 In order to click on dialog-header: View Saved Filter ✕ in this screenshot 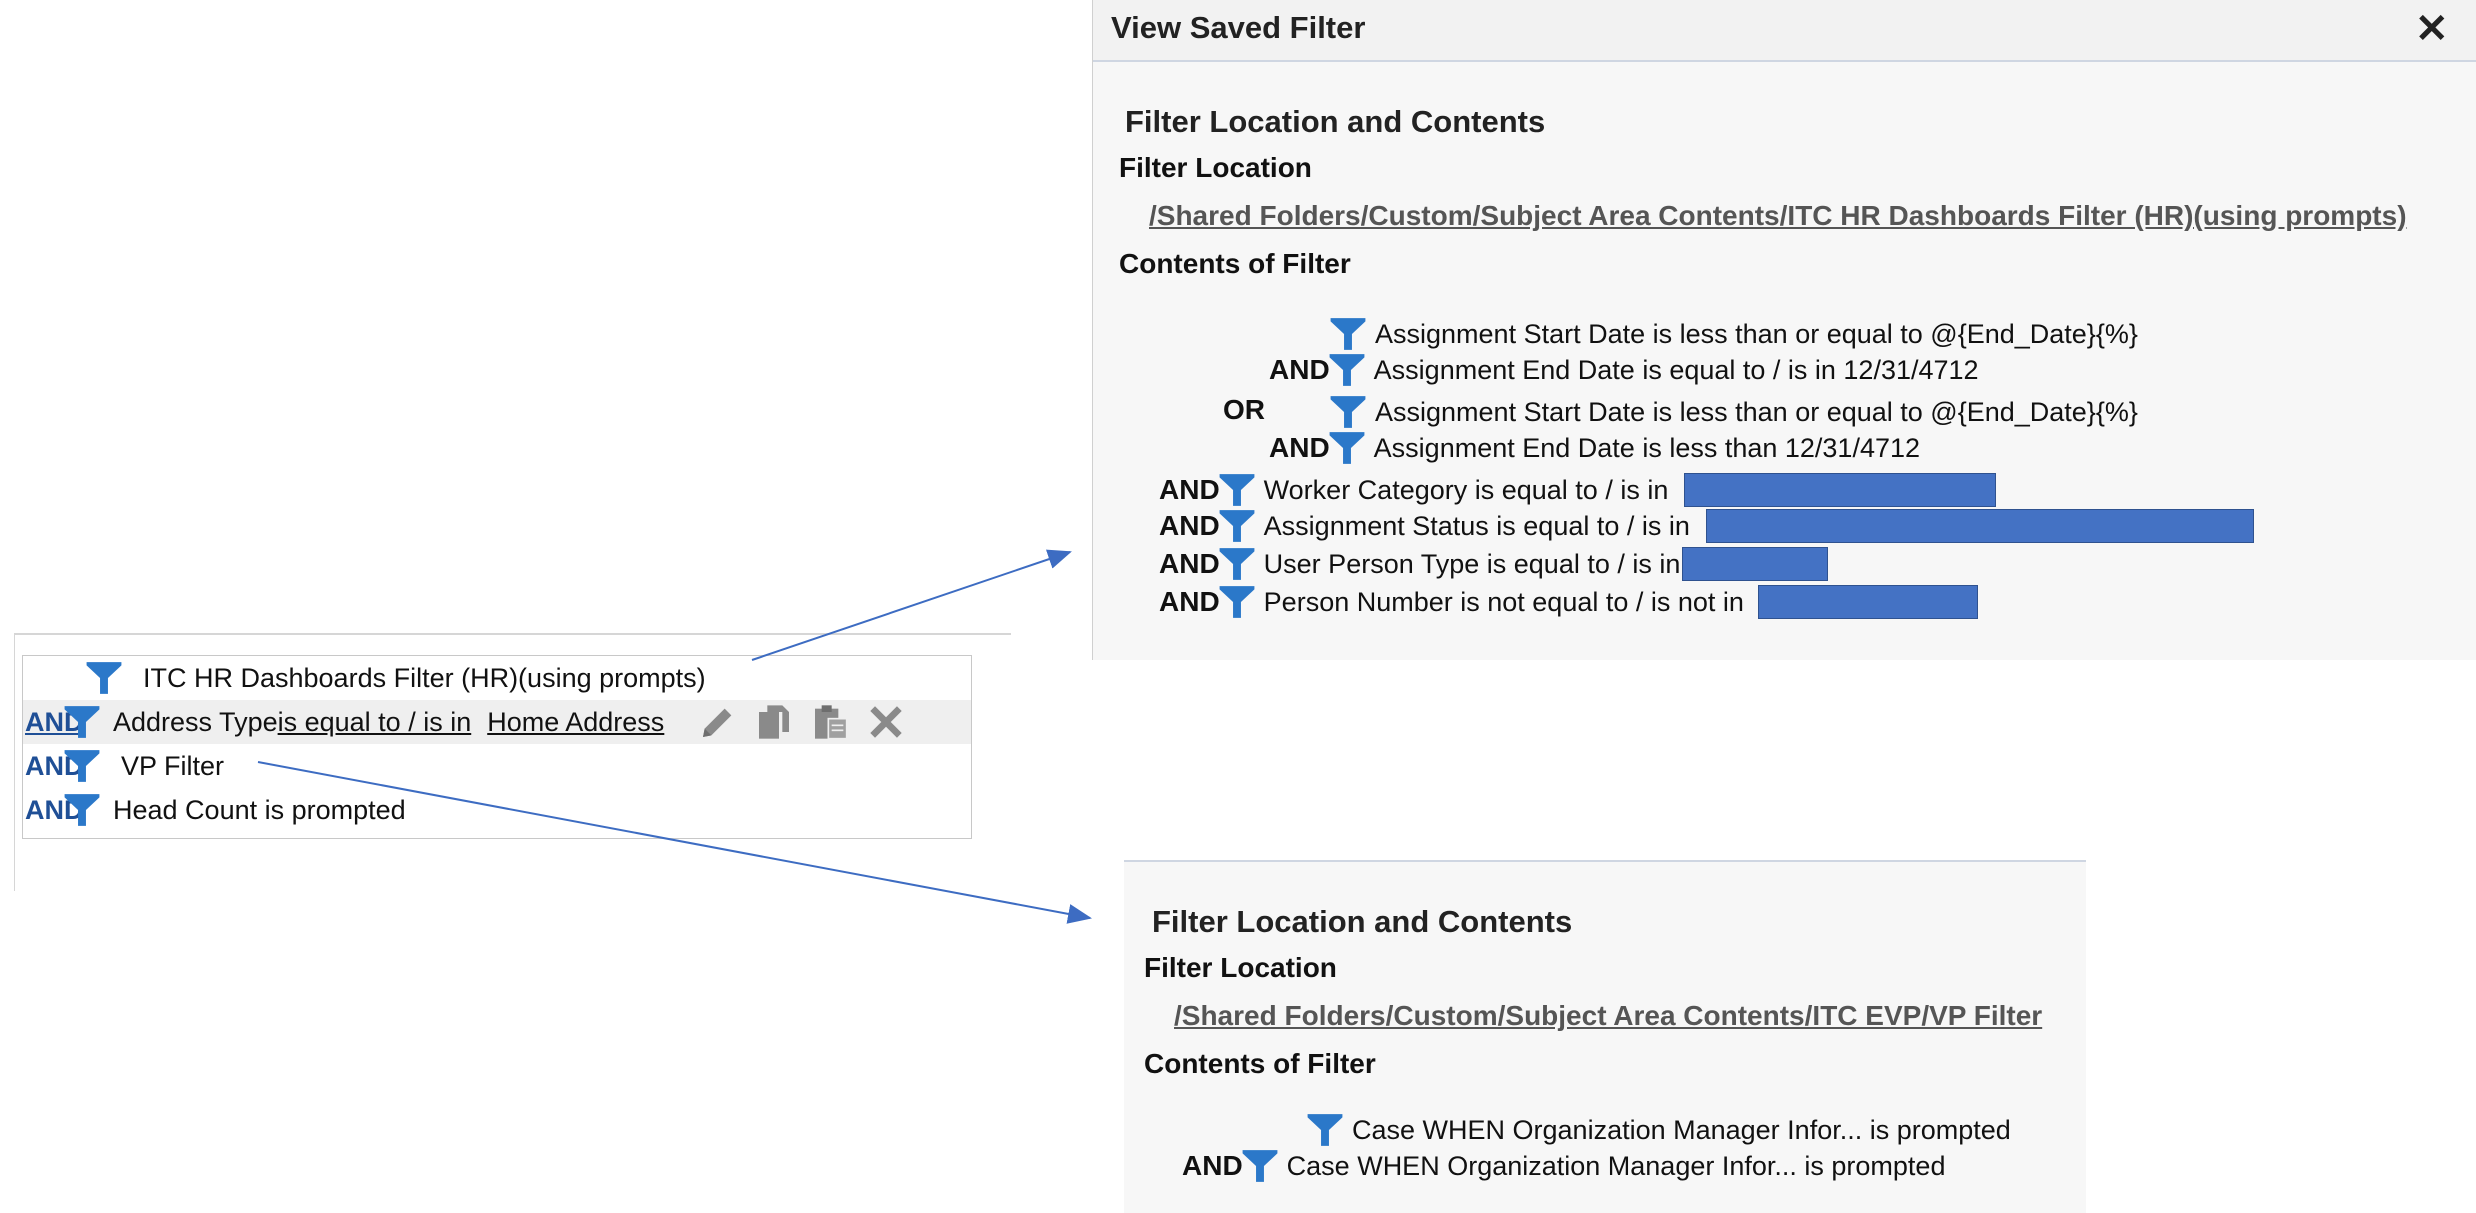, I will do `click(1784, 31)`.